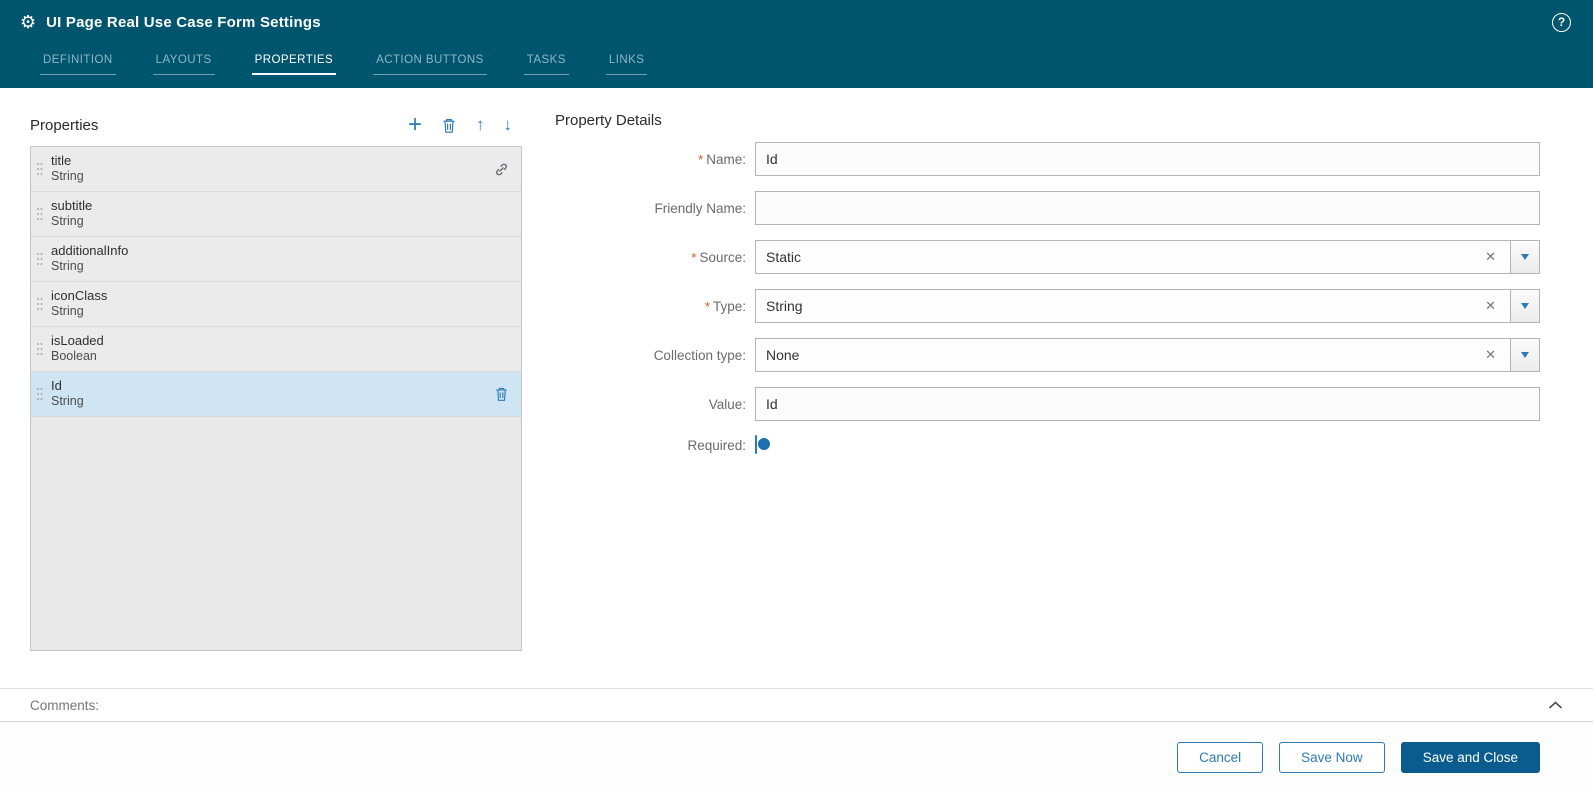 The height and width of the screenshot is (793, 1593). I want to click on value-control, so click(1147, 404).